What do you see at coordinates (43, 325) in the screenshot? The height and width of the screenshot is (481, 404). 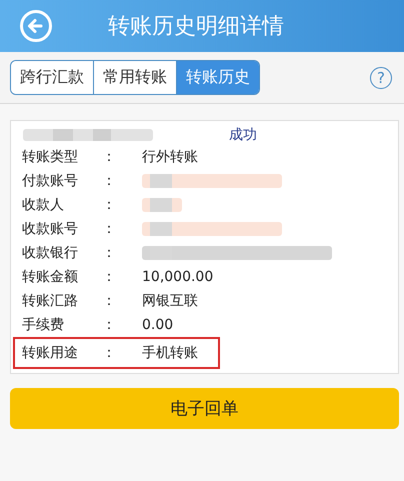 I see `field-label: 手续费` at bounding box center [43, 325].